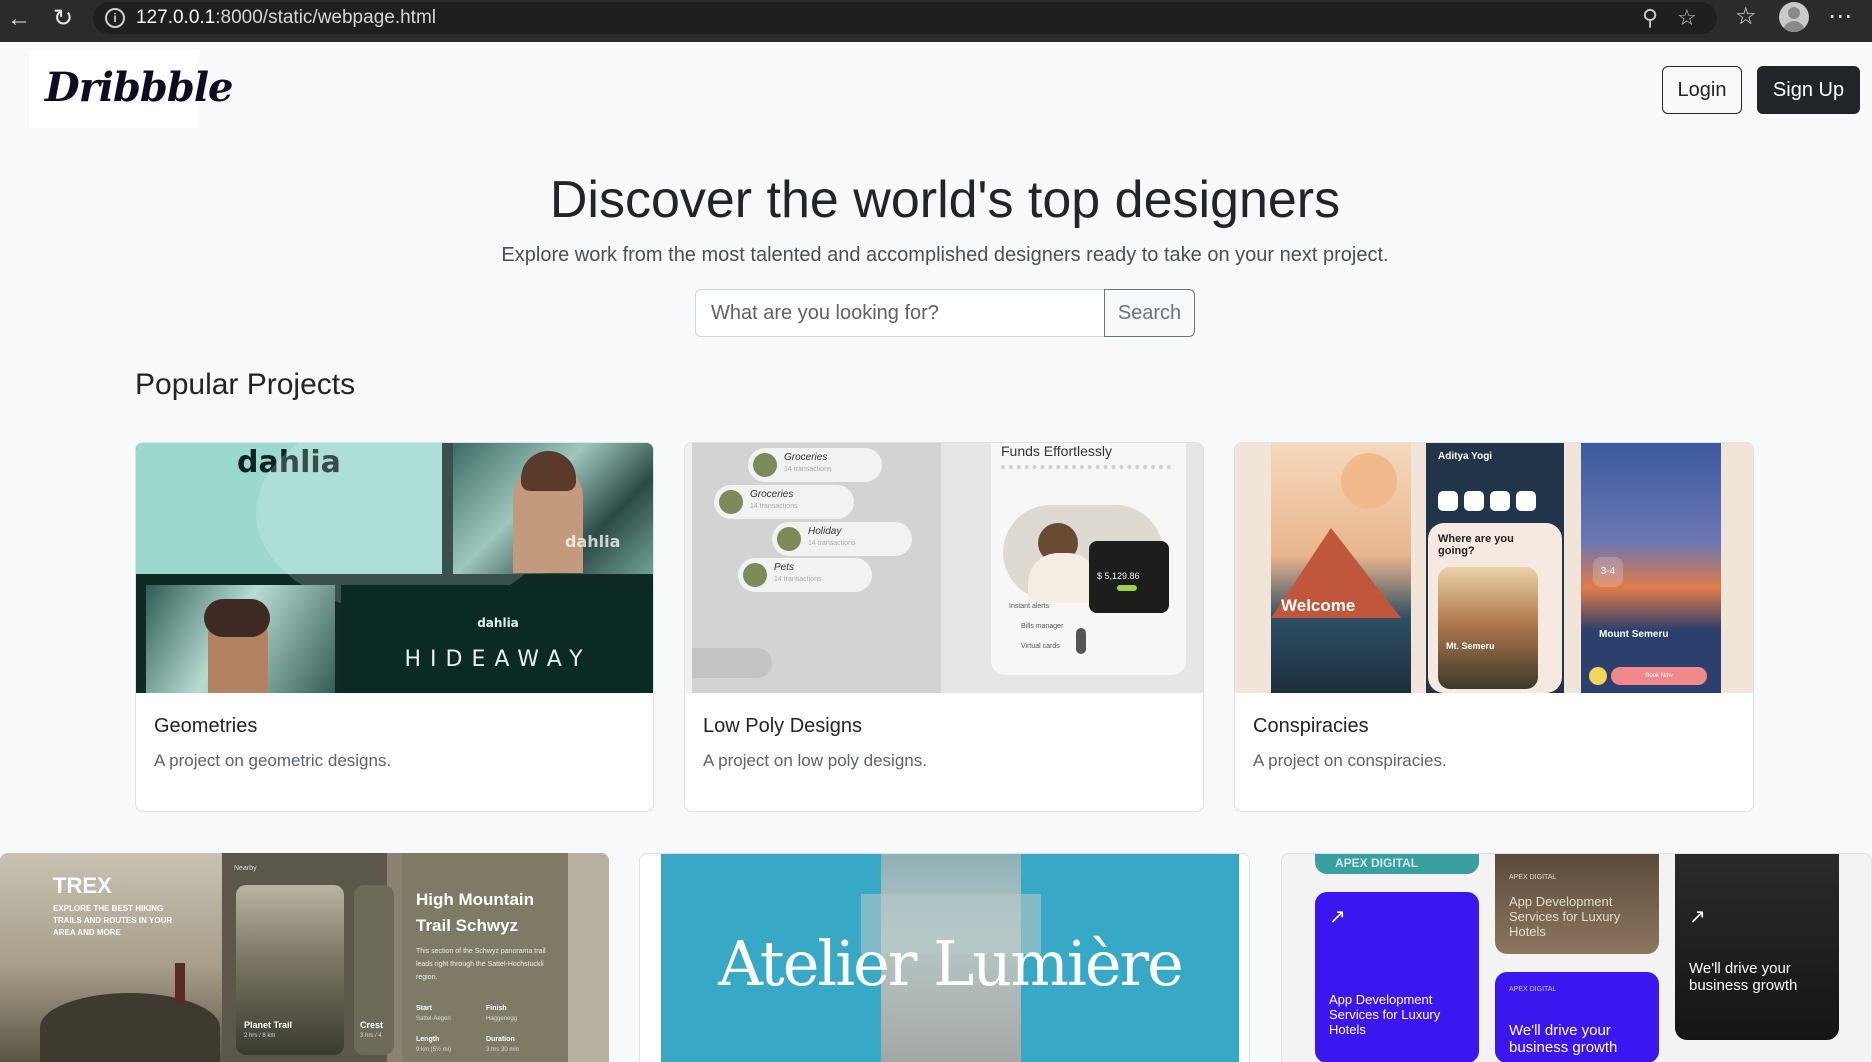  What do you see at coordinates (1350, 760) in the screenshot?
I see `project-description: A project on conspiracies.` at bounding box center [1350, 760].